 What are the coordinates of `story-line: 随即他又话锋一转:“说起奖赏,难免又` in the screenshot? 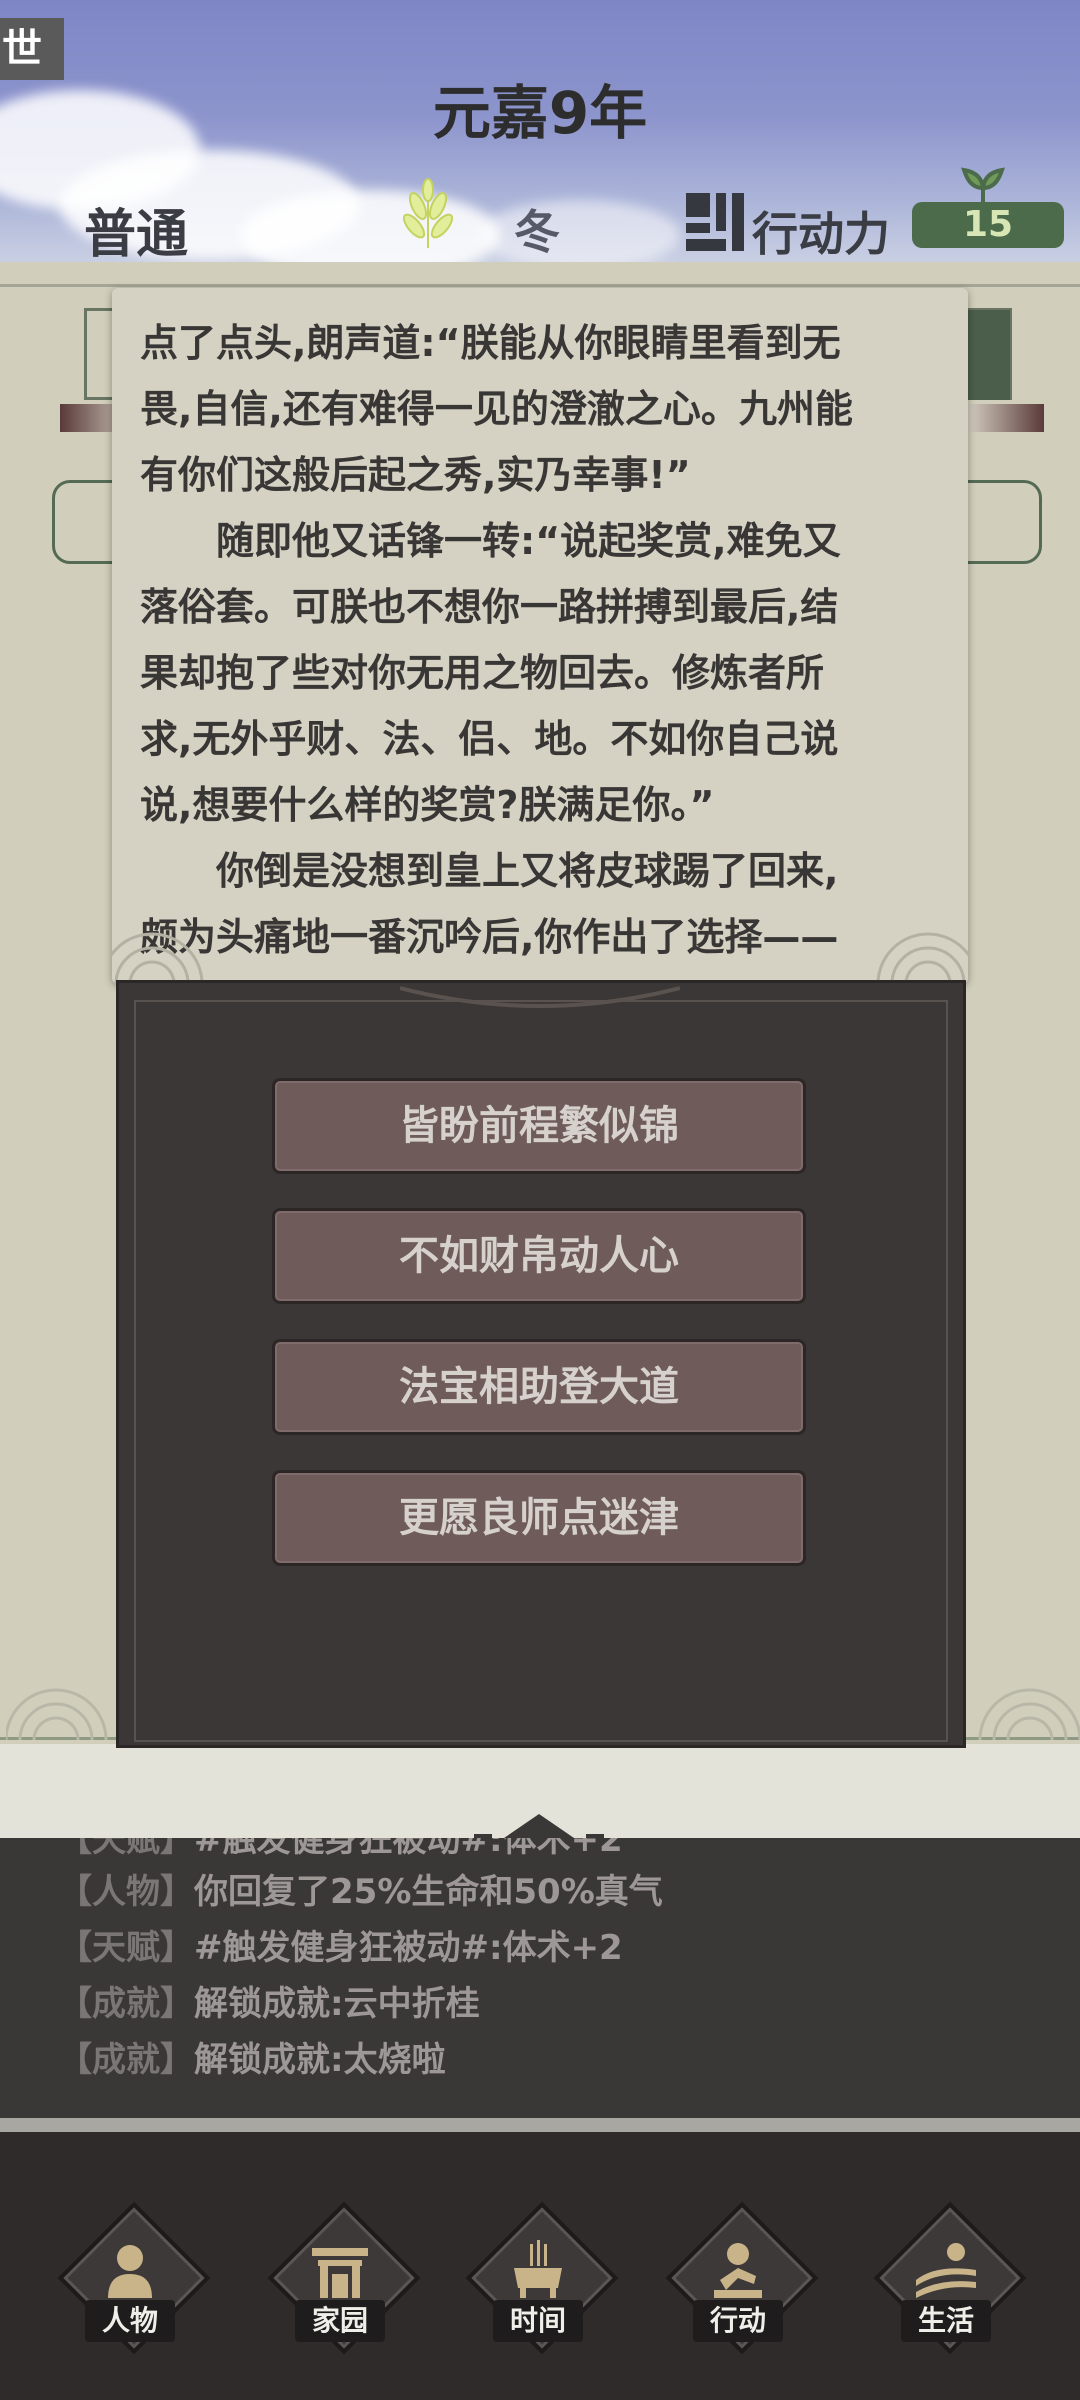 It's located at (528, 541).